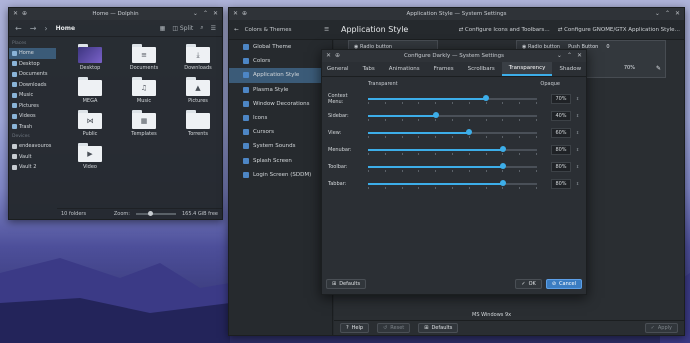 Image resolution: width=690 pixels, height=343 pixels. Describe the element at coordinates (90, 123) in the screenshot. I see `folder-item: ⋈ Public` at that location.